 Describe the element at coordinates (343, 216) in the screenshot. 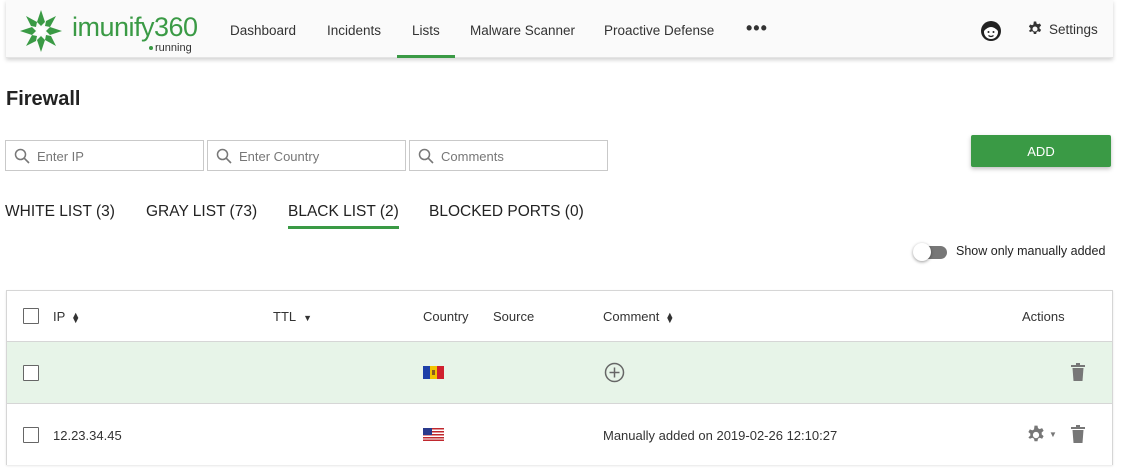

I see `tab-black-list: BLACK LIST (2)` at that location.